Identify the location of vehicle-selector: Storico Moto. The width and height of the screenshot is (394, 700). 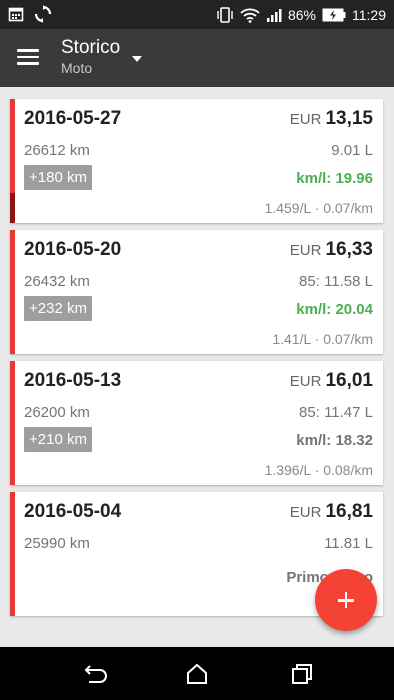
(90, 57).